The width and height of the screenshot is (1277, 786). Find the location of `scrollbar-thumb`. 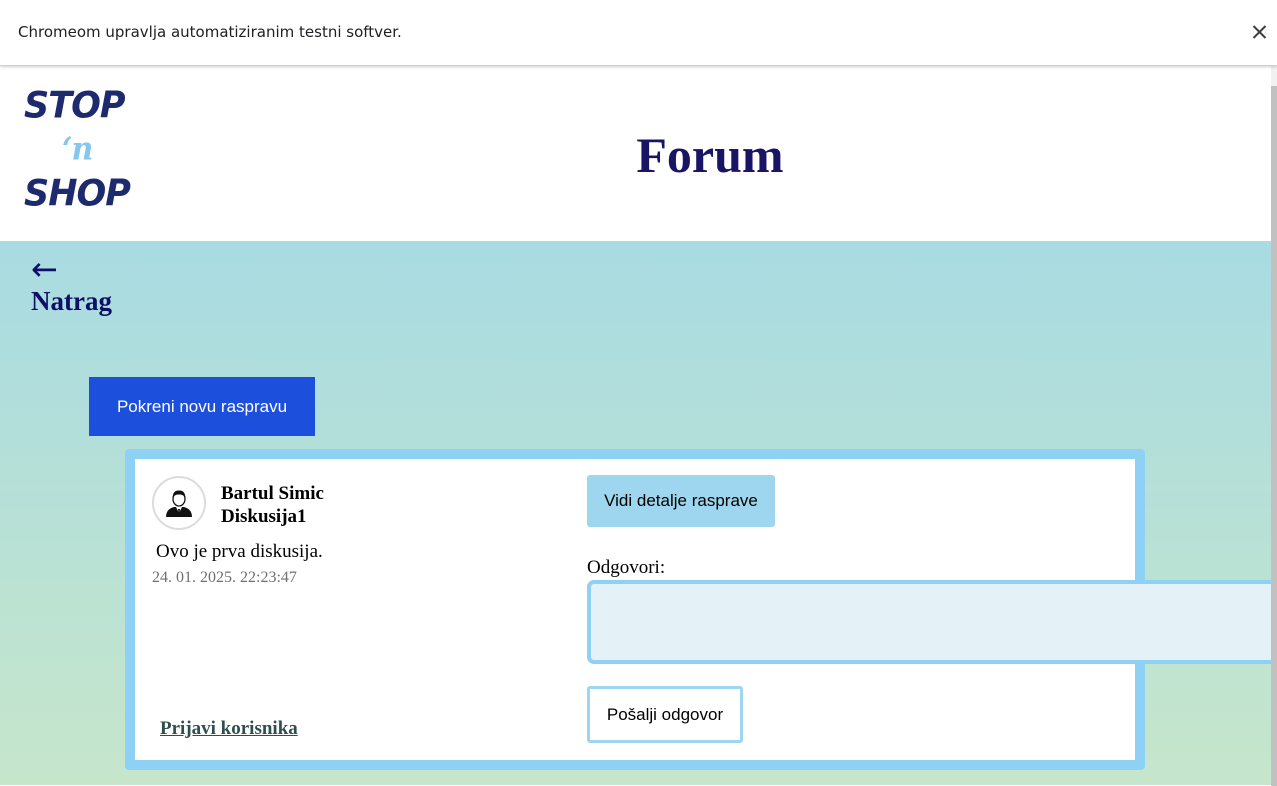

scrollbar-thumb is located at coordinates (1274, 436).